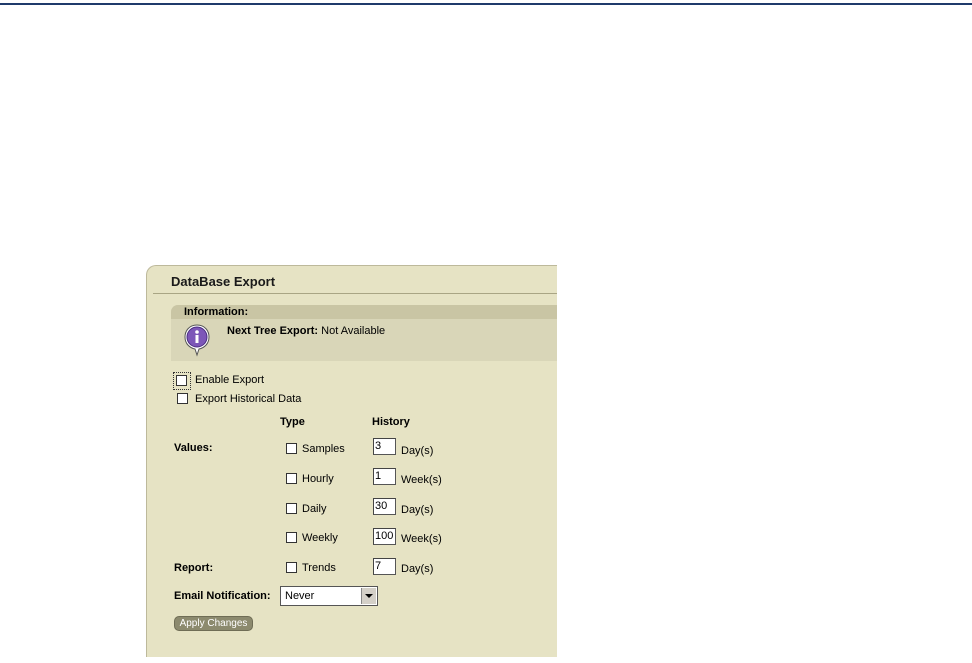 The image size is (972, 663). Describe the element at coordinates (421, 539) in the screenshot. I see `weekly-unit: Week(s)` at that location.